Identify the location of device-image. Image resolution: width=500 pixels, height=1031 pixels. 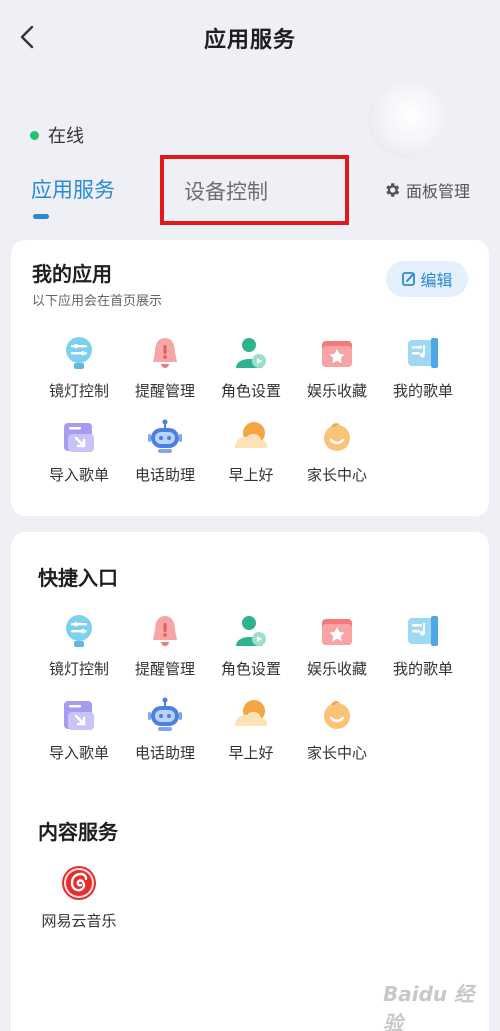
(407, 119).